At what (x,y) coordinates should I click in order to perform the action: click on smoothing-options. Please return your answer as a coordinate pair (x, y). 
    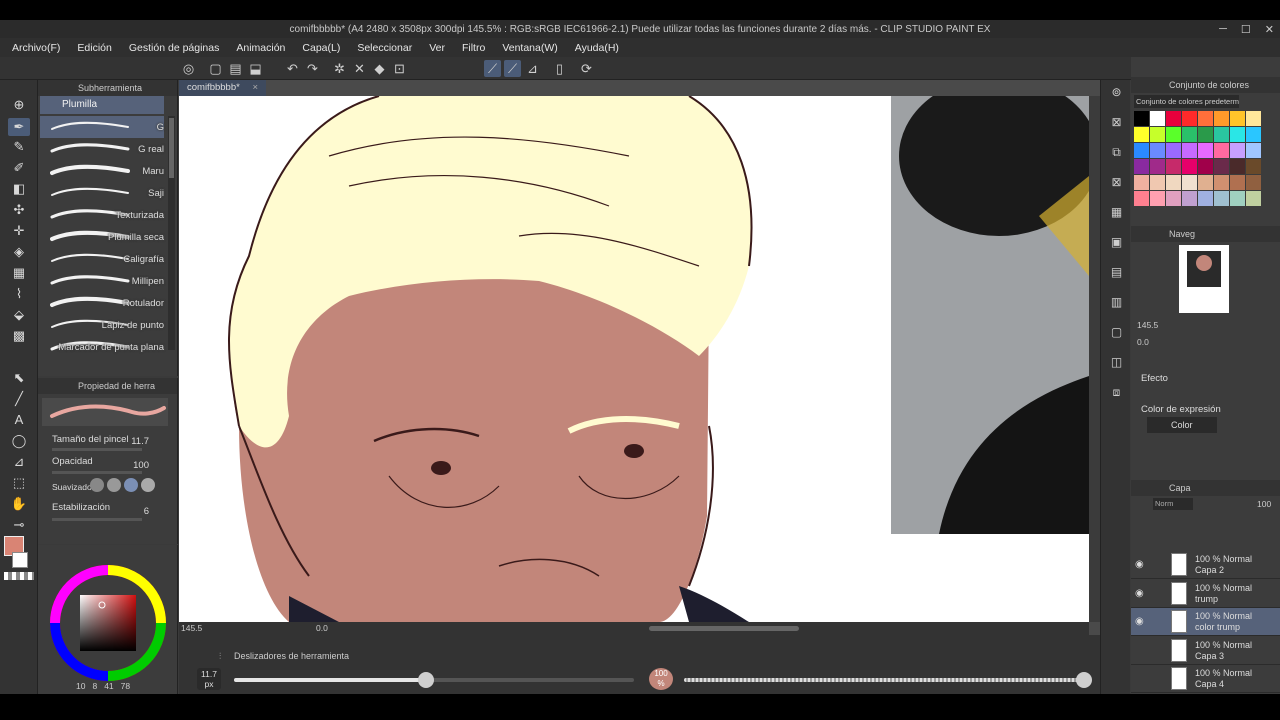
    Looking at the image, I should click on (126, 486).